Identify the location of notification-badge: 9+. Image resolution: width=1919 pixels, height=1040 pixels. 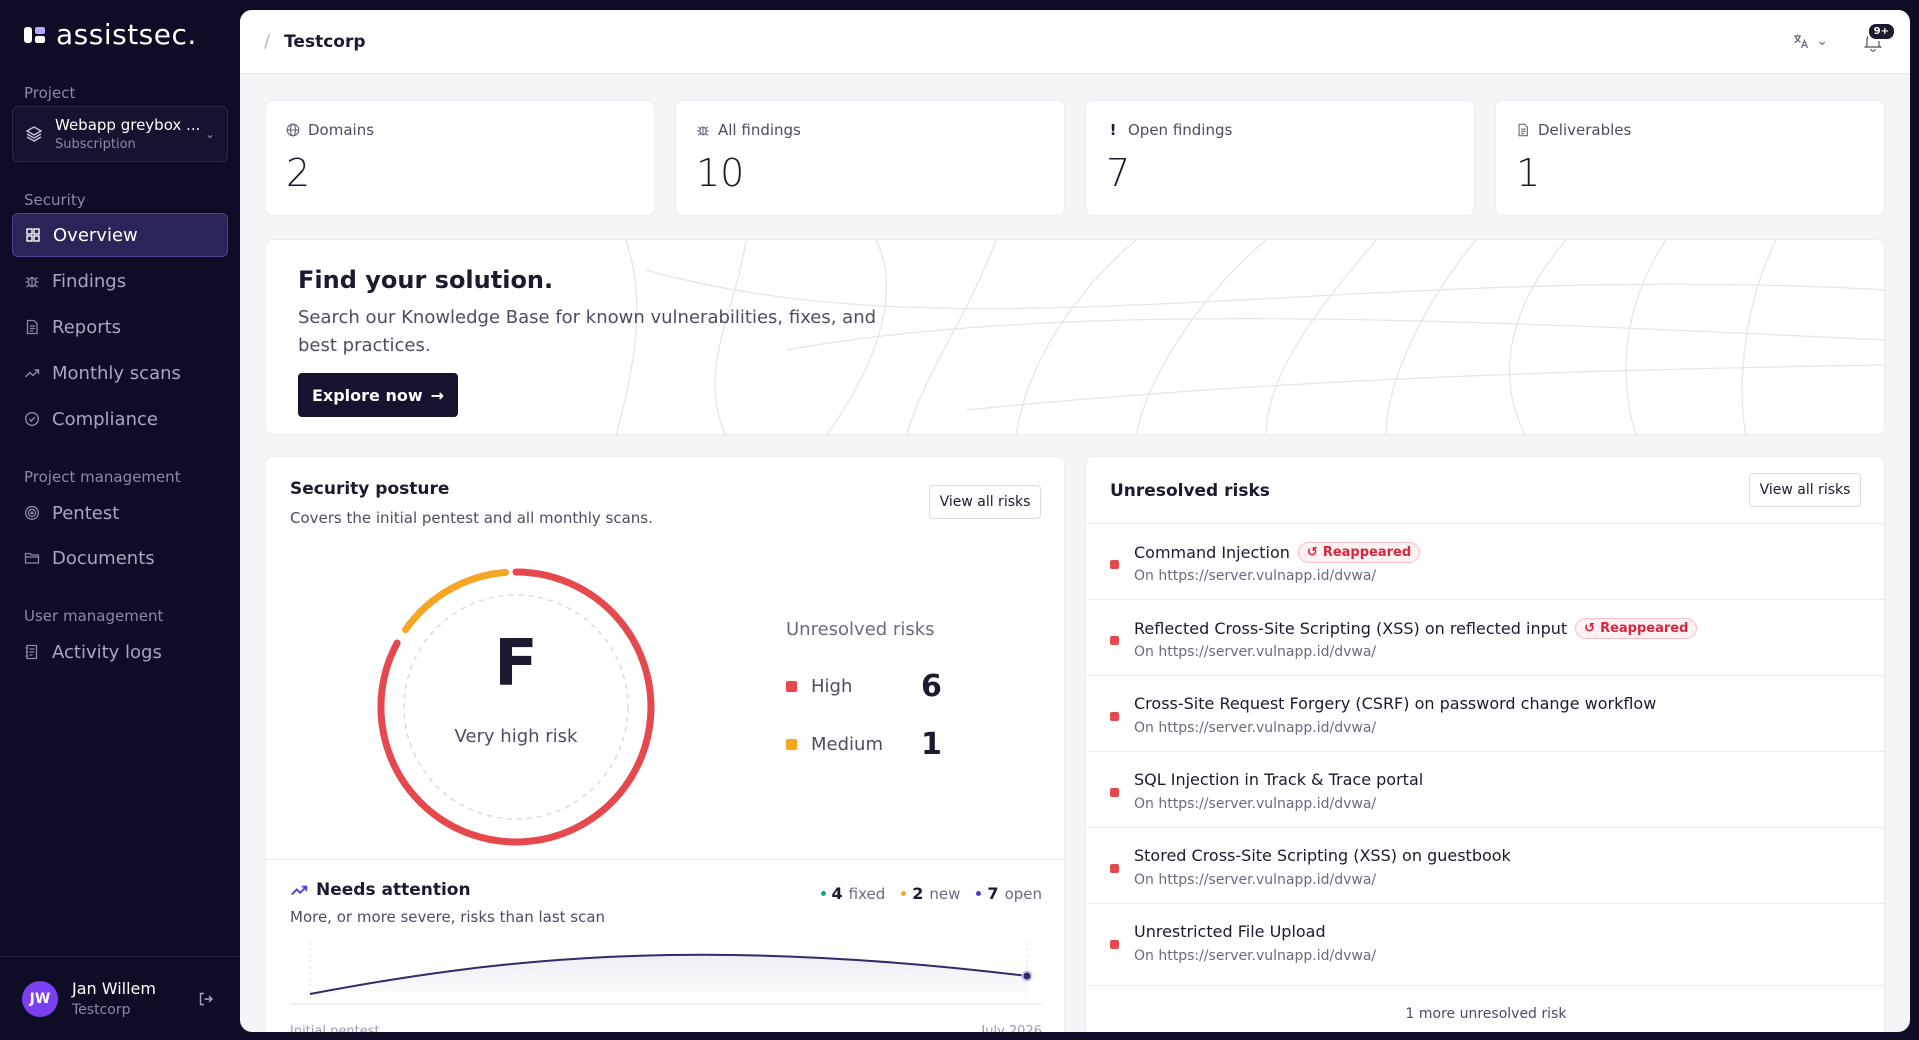
(1881, 31).